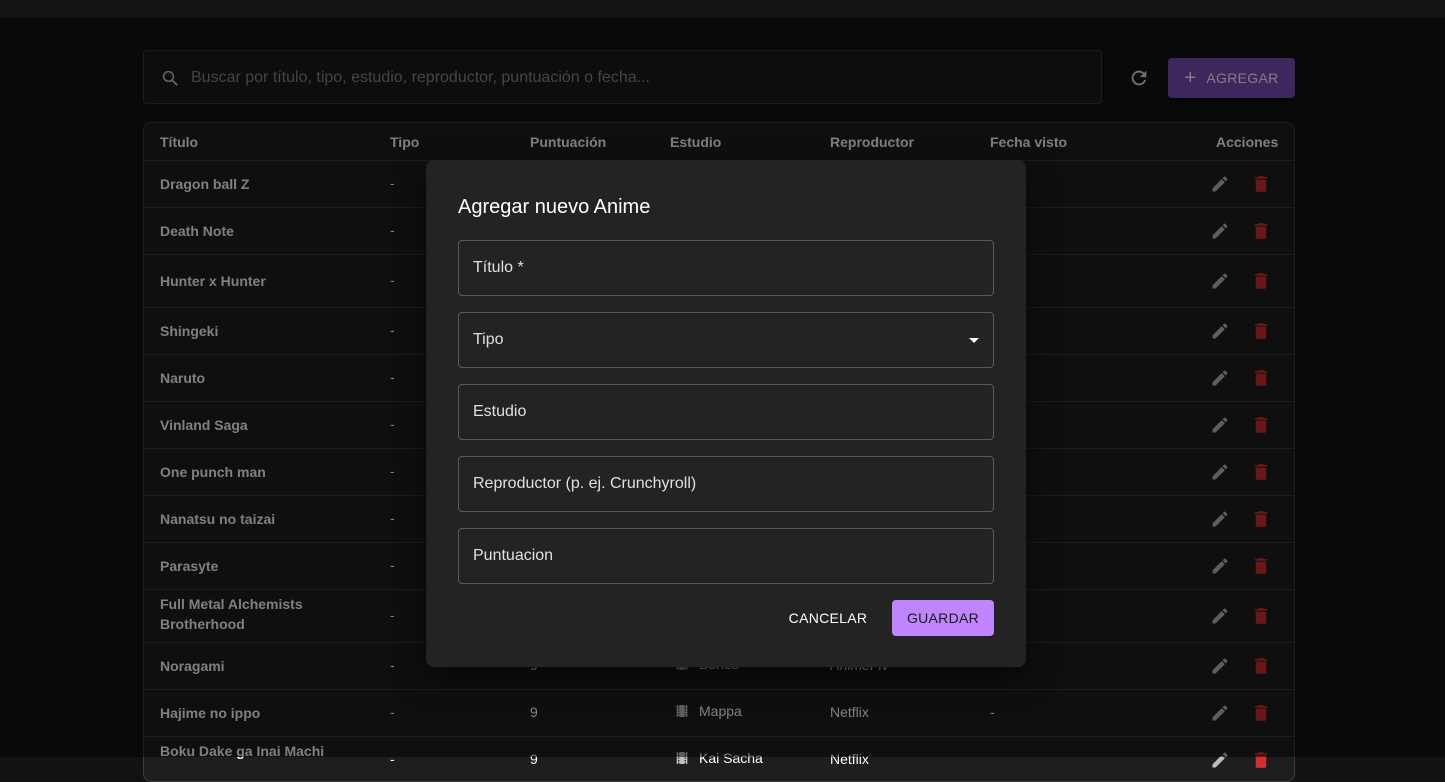 The image size is (1445, 782). What do you see at coordinates (974, 340) in the screenshot?
I see `dropdown-arrow-icon` at bounding box center [974, 340].